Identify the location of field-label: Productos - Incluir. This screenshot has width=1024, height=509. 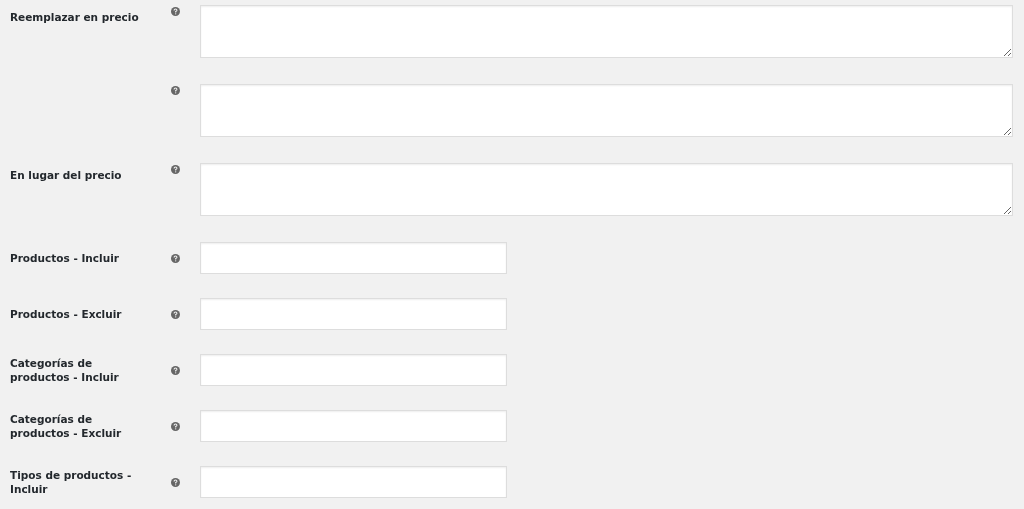
(65, 258).